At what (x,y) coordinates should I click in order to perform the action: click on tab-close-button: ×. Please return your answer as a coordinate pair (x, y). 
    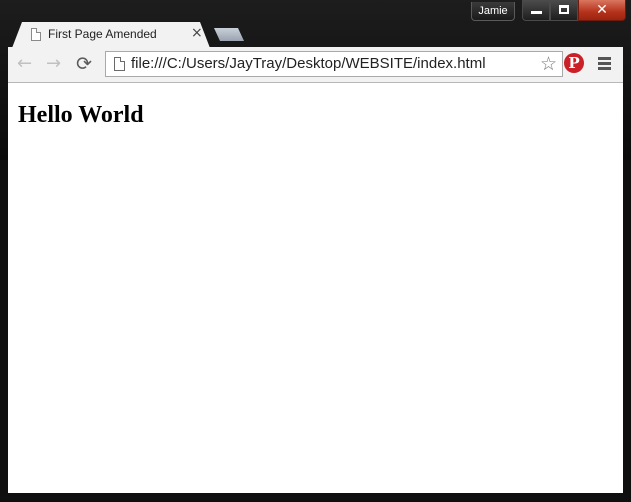
    Looking at the image, I should click on (197, 33).